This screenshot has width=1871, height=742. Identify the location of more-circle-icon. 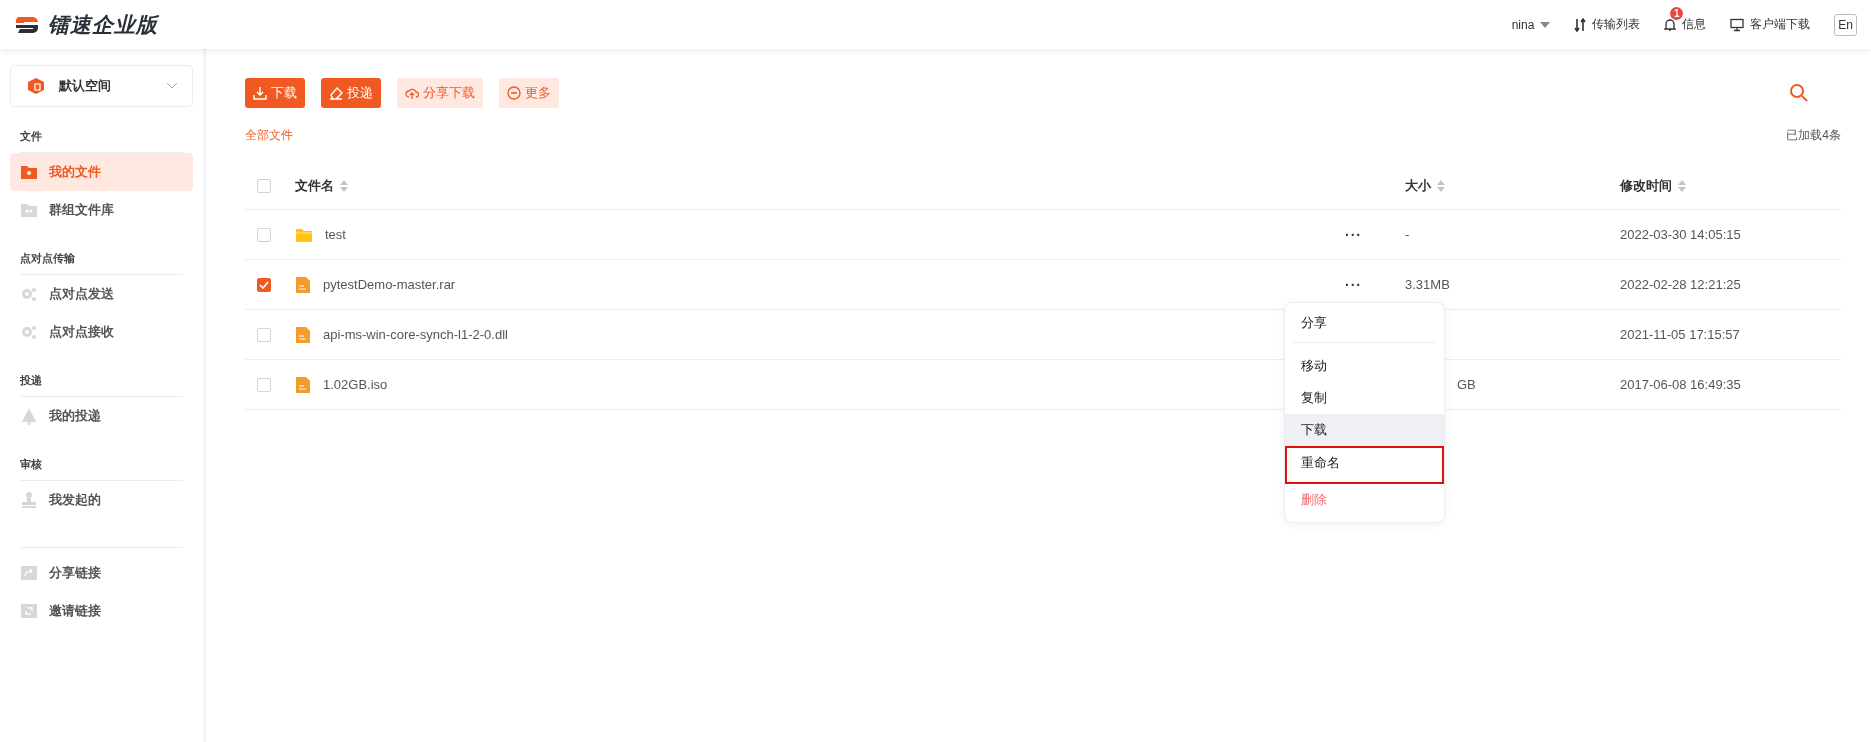
(514, 93).